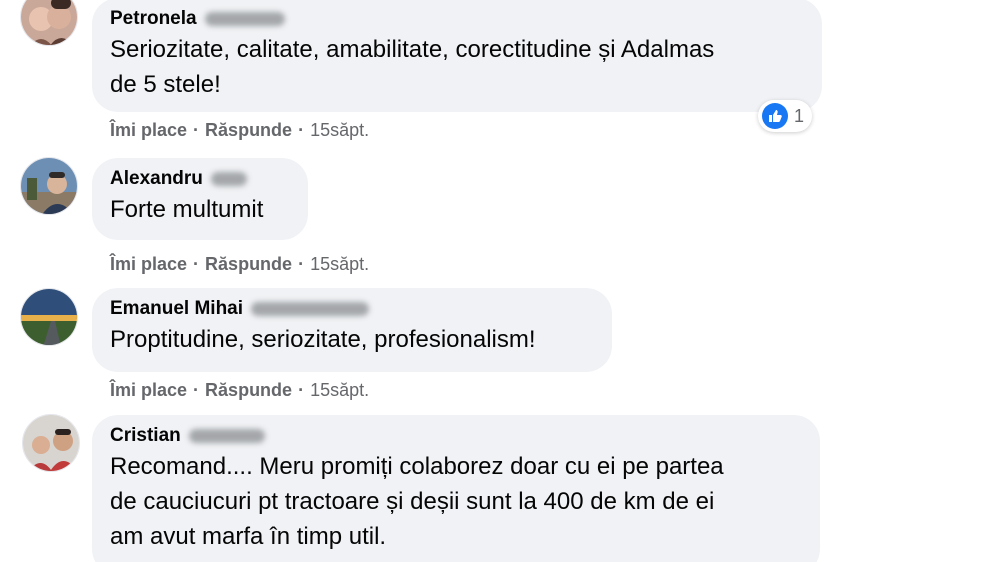 The image size is (1000, 562). What do you see at coordinates (49, 186) in the screenshot?
I see `avatar-alexandru` at bounding box center [49, 186].